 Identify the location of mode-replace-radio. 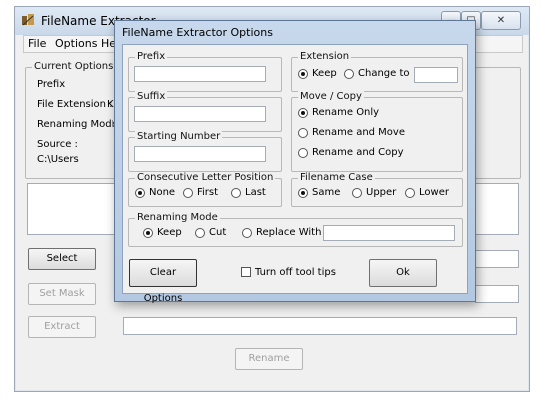
(247, 233).